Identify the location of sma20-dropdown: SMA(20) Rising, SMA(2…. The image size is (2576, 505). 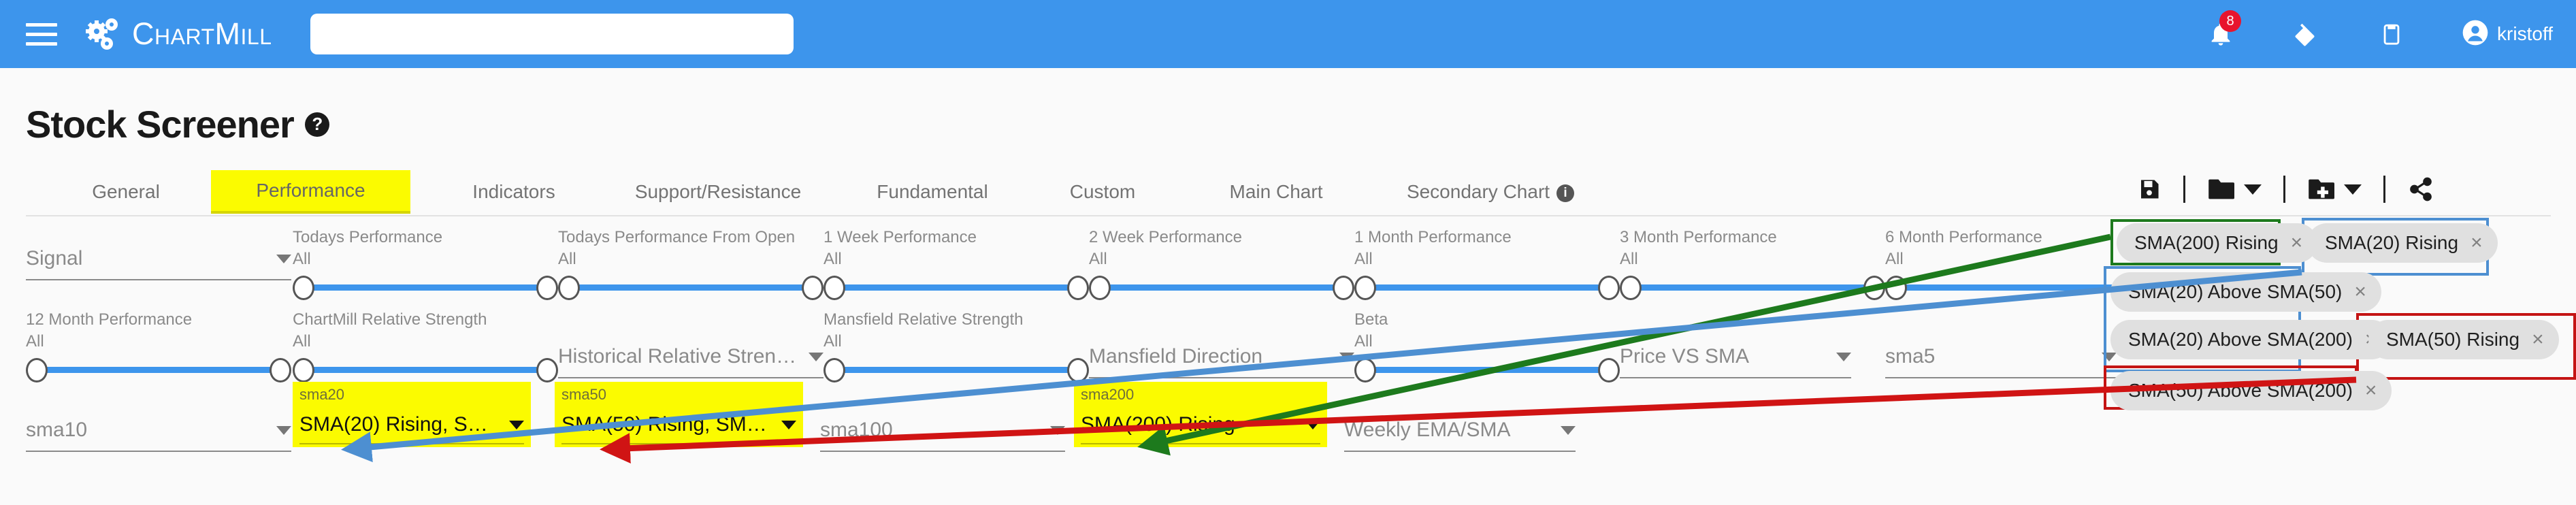
(411, 425).